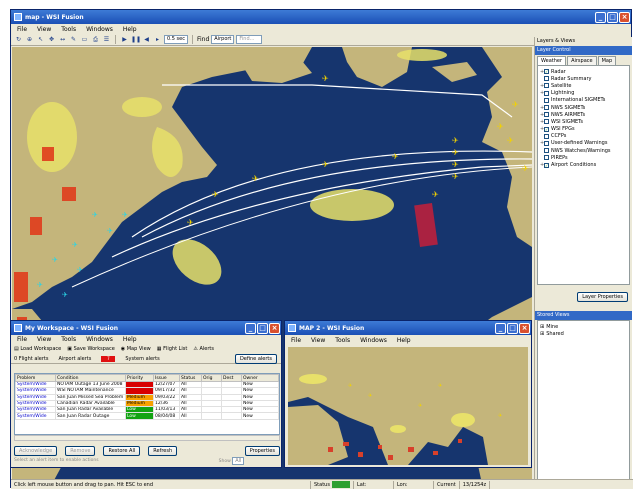 This screenshot has width=640, height=496. I want to click on layer-item: + User-defined Warnings, so click(583, 143).